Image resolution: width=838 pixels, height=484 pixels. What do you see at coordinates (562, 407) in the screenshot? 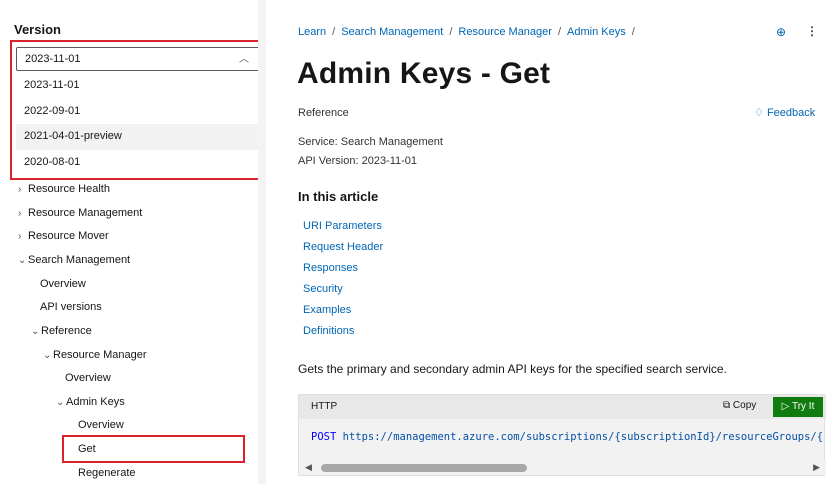
I see `code-header: HTTP ⧉ Copy ▷ Try It` at bounding box center [562, 407].